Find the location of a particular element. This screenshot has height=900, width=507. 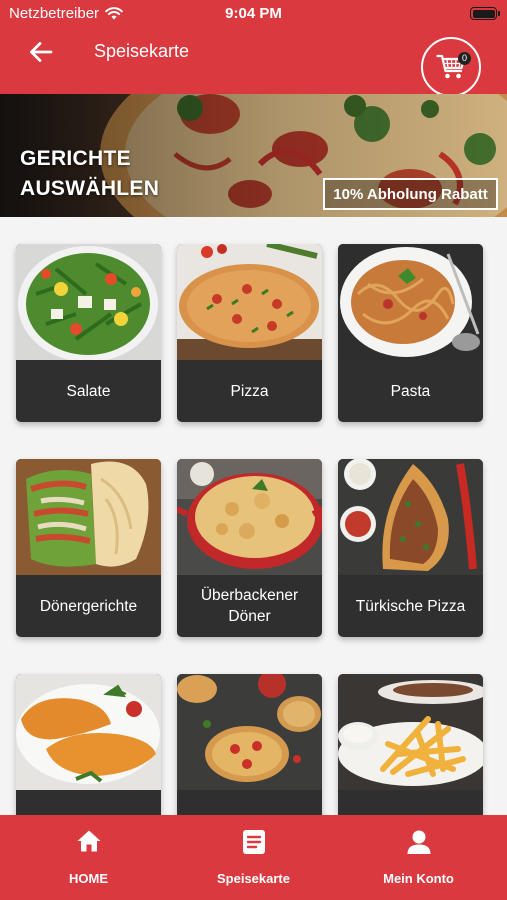

category-tile-salate: Salate is located at coordinates (88, 333).